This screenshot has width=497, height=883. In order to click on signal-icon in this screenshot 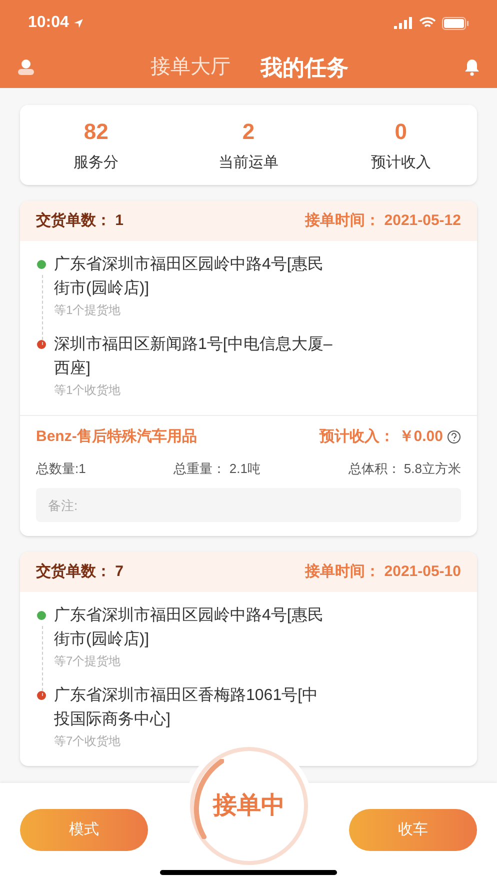, I will do `click(403, 23)`.